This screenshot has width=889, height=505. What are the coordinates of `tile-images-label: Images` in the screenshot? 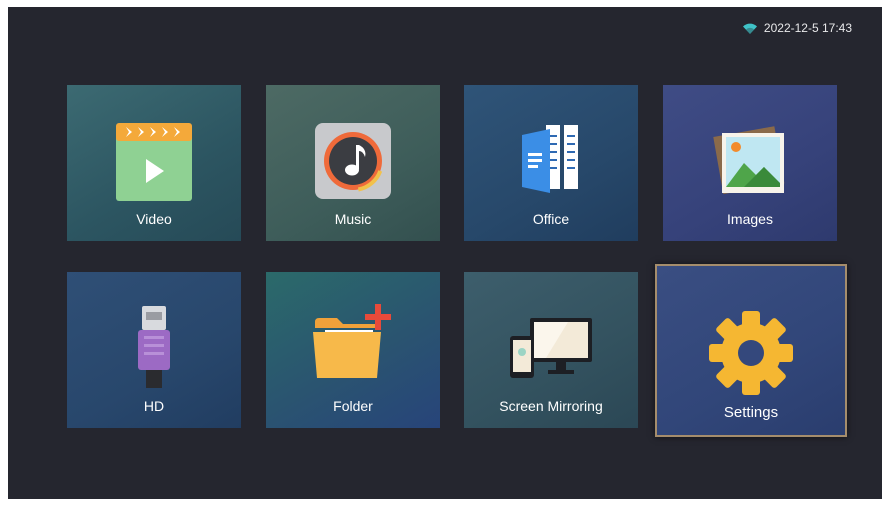 It's located at (750, 219).